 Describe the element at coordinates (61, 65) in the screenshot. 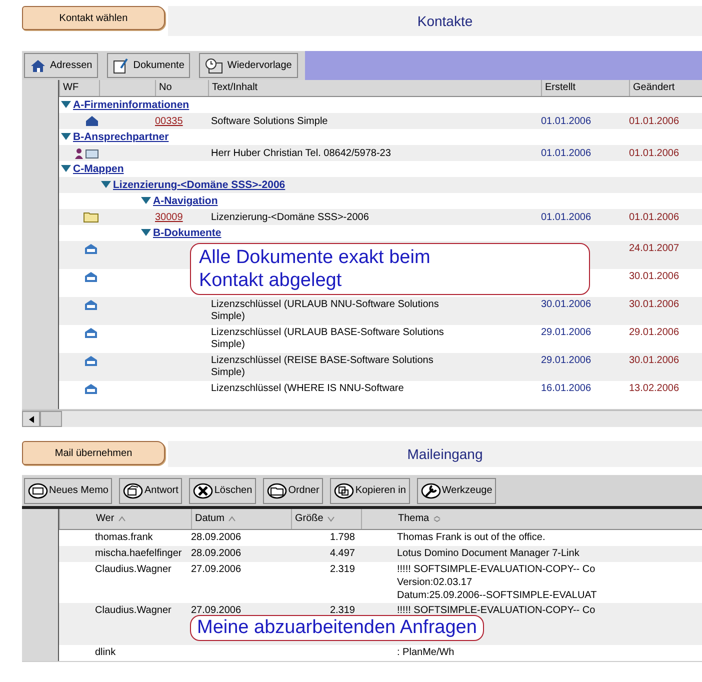

I see `toolbar-button: Adressen` at that location.